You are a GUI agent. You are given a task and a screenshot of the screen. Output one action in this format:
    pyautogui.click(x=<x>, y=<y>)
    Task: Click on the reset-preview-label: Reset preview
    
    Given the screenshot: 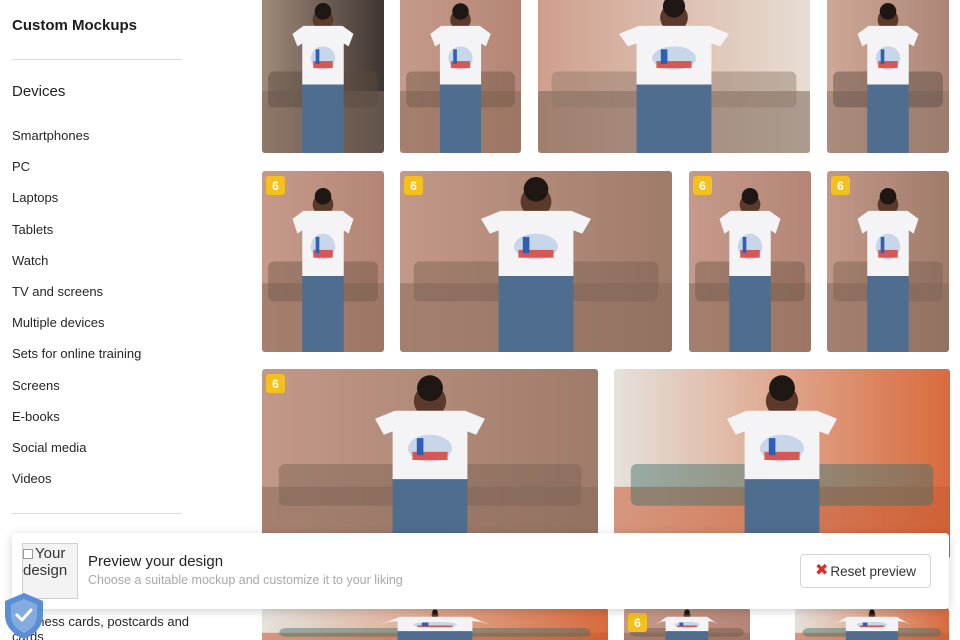 What is the action you would take?
    pyautogui.click(x=873, y=571)
    